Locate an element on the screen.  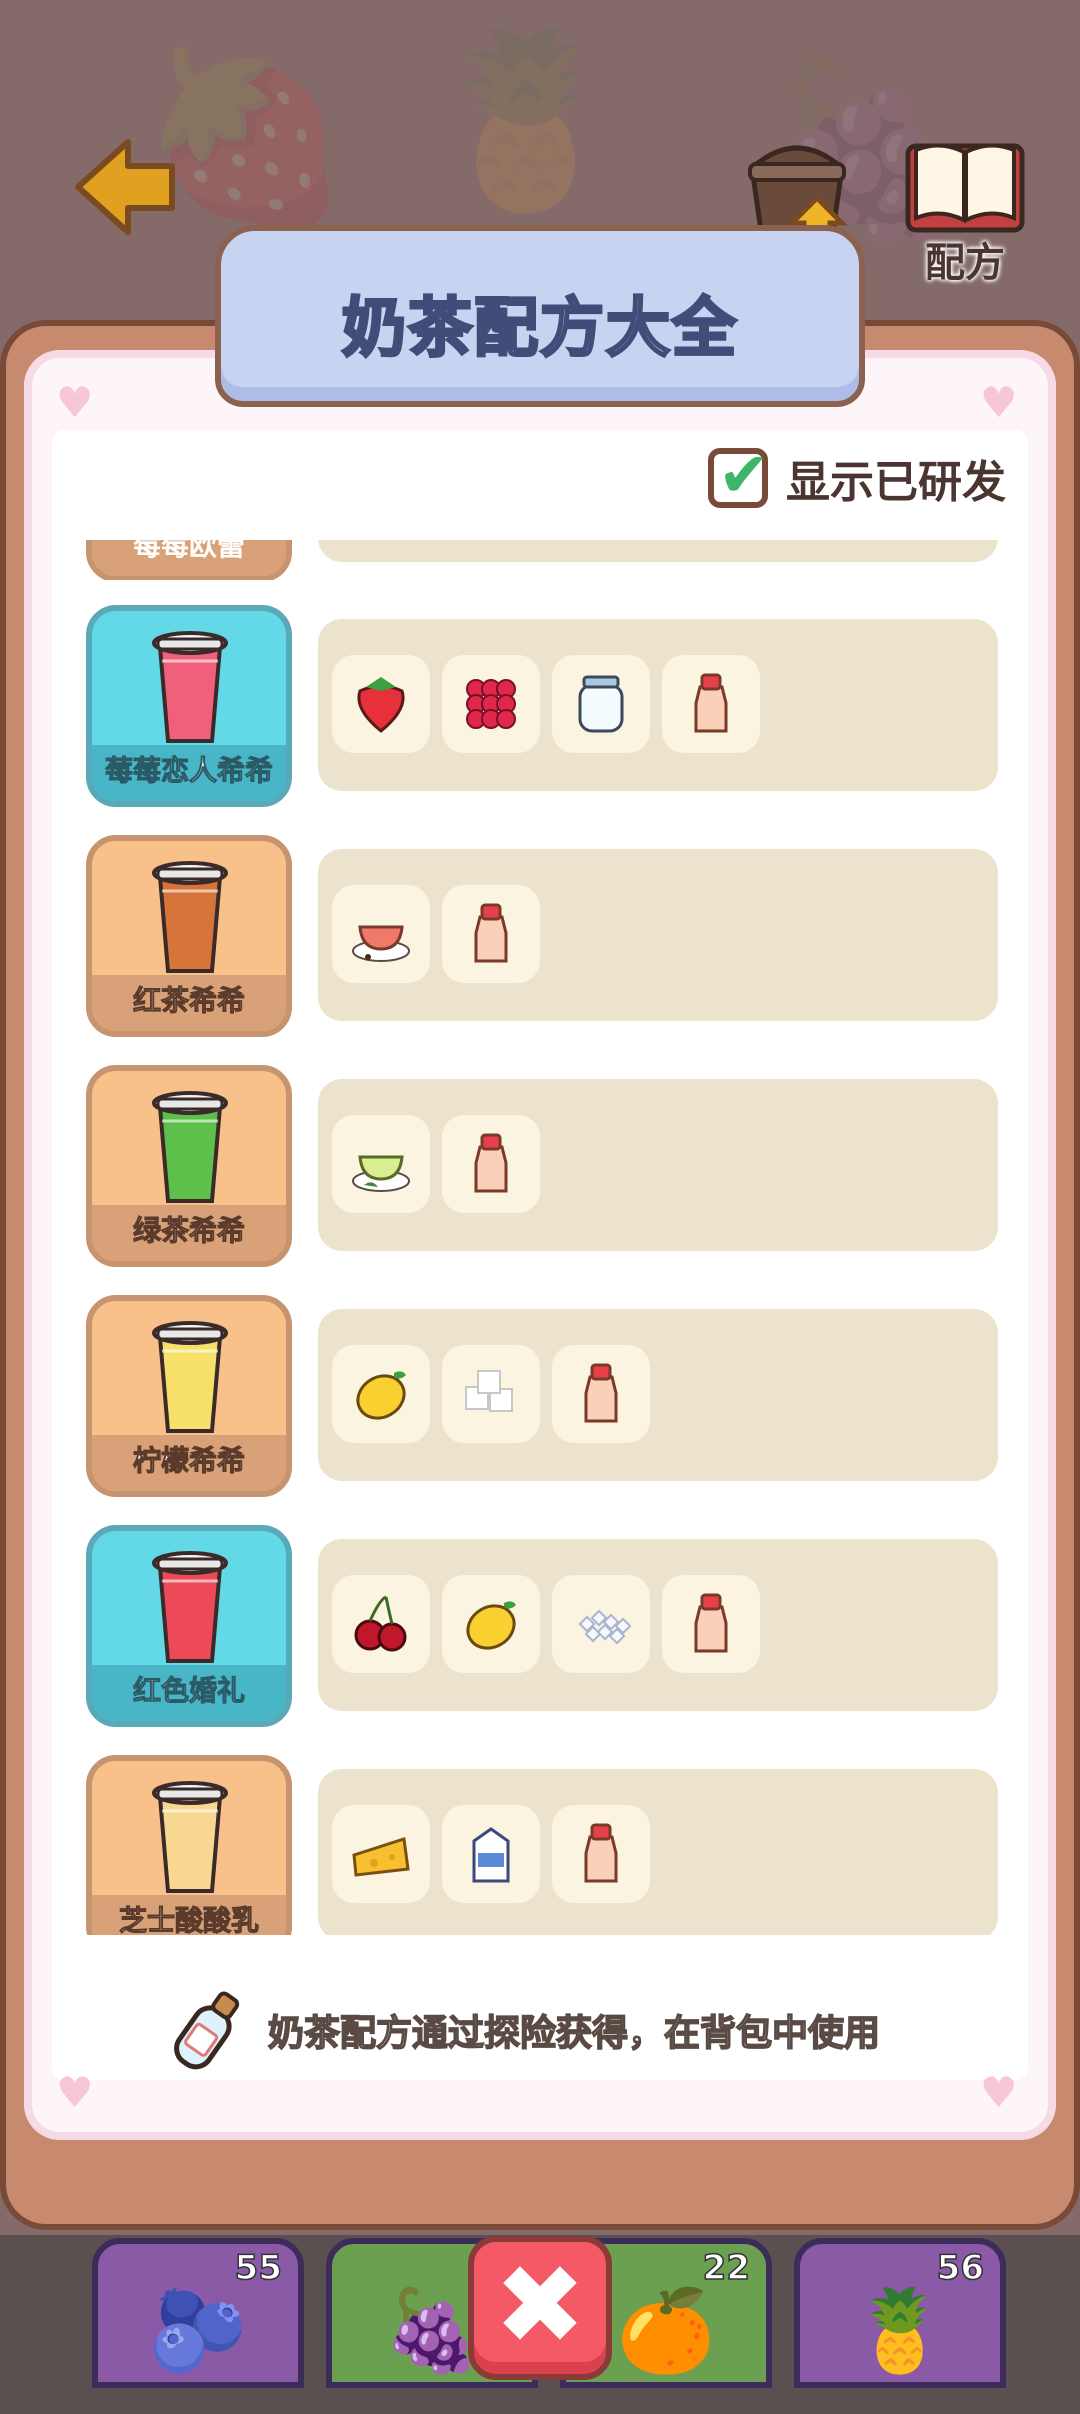
recipe-row: 绿茶希希 is located at coordinates (542, 1166).